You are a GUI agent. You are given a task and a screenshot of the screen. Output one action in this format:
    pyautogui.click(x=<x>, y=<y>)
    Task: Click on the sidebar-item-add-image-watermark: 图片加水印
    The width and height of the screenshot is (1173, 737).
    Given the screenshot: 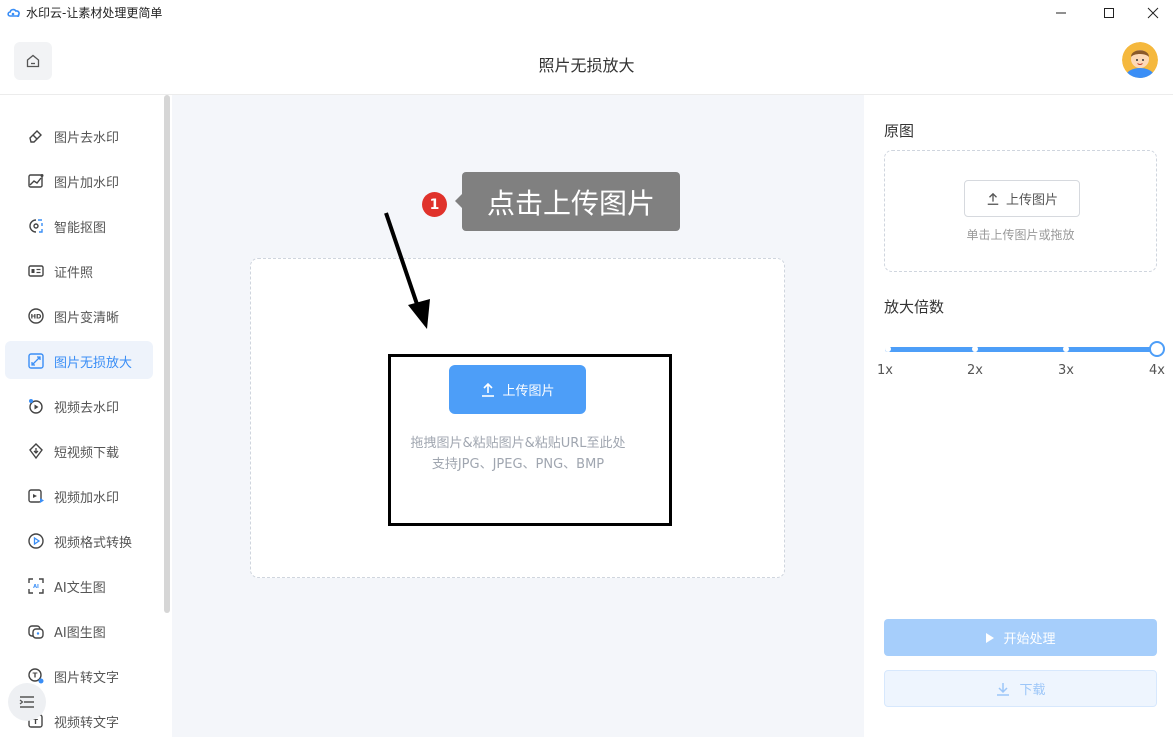 What is the action you would take?
    pyautogui.click(x=79, y=180)
    